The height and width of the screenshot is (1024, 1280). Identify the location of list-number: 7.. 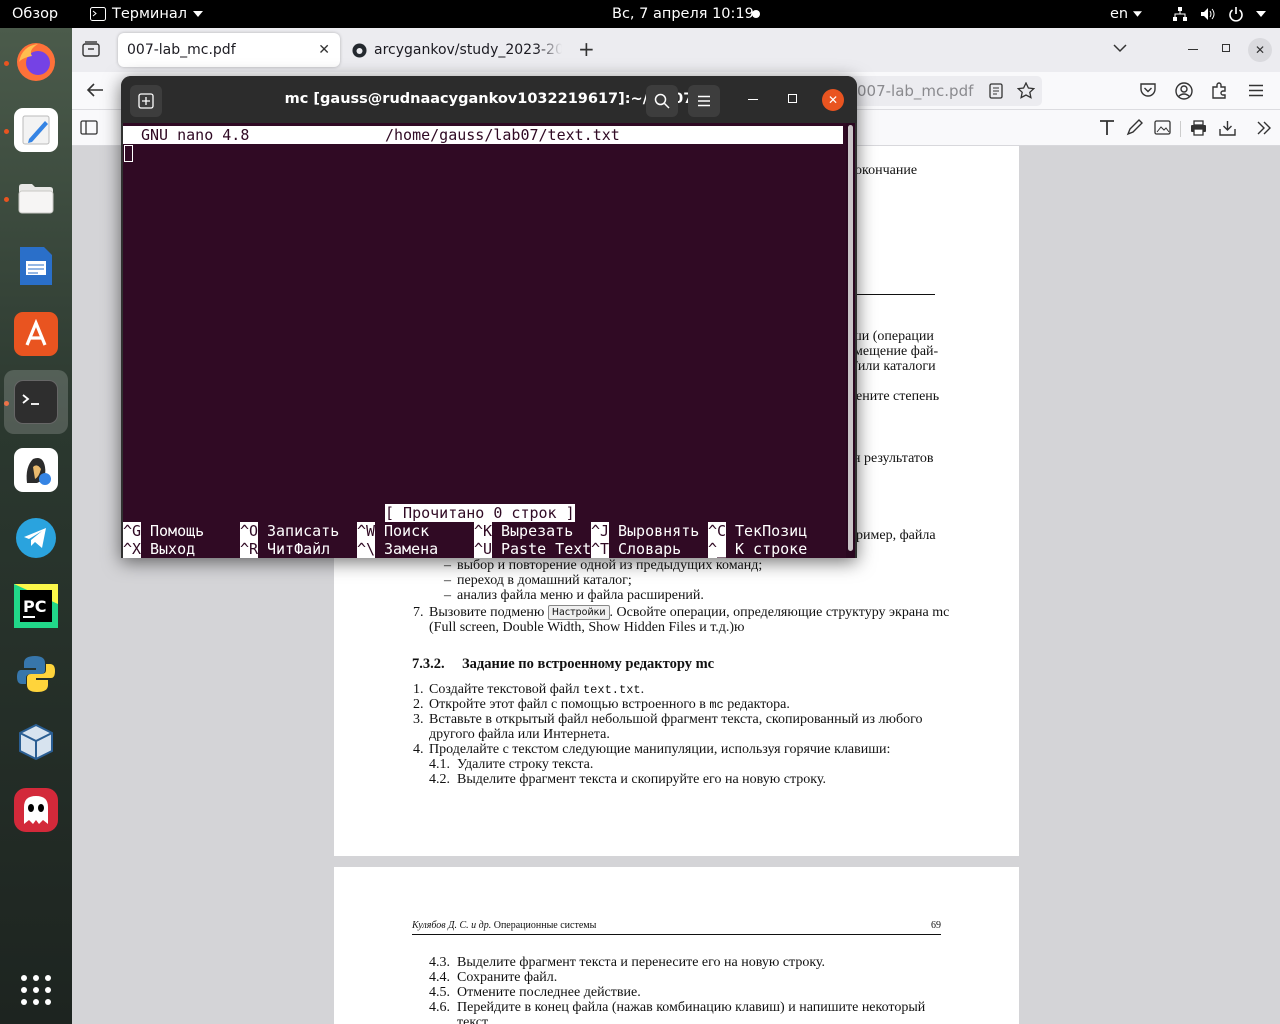
(418, 612).